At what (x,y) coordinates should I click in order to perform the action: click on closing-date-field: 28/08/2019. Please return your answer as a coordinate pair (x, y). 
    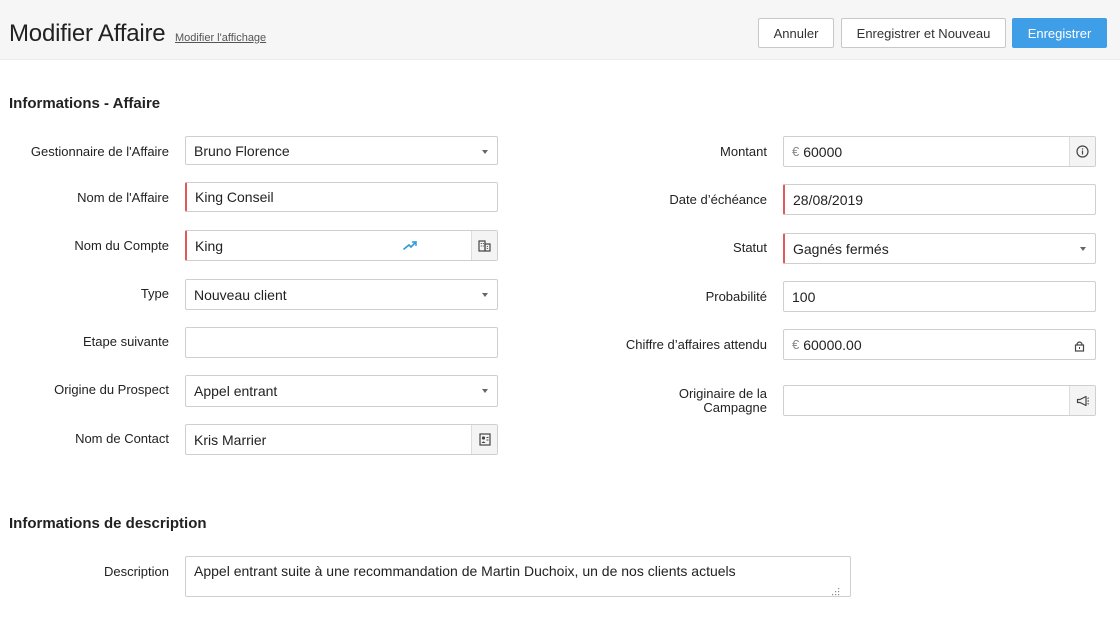
    Looking at the image, I should click on (939, 199).